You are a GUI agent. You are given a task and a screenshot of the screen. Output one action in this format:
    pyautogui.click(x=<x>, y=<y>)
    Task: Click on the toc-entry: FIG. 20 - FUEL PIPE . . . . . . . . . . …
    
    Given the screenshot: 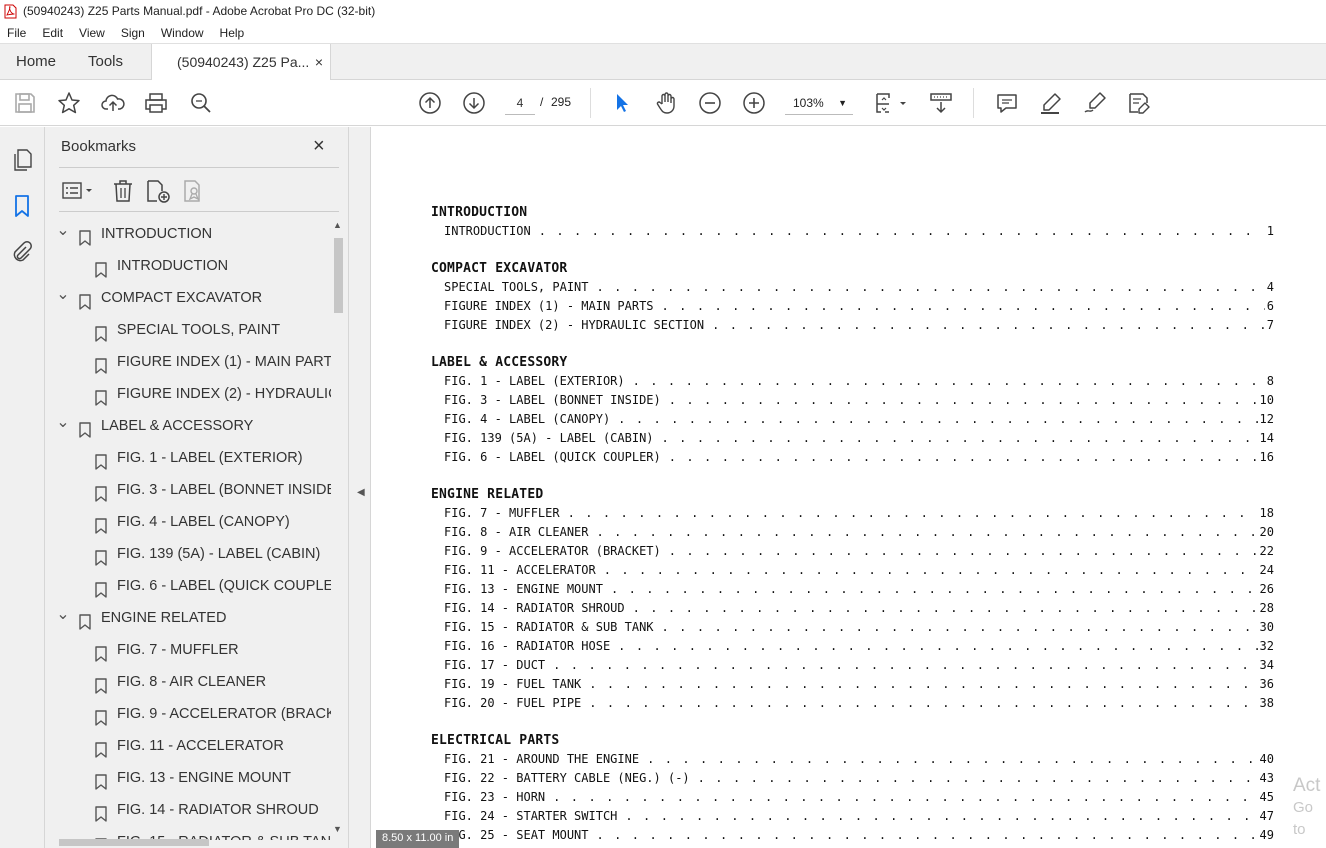 What is the action you would take?
    pyautogui.click(x=859, y=704)
    